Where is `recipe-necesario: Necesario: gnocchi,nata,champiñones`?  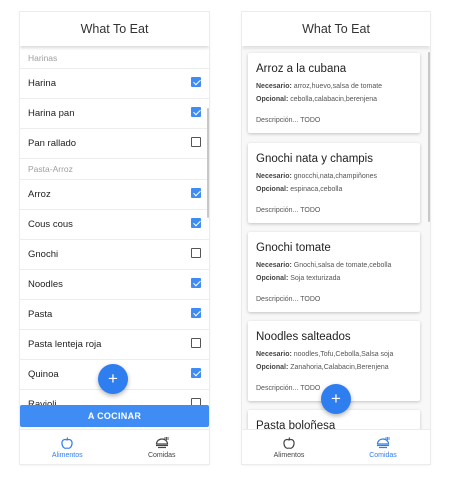 recipe-necesario: Necesario: gnocchi,nata,champiñones is located at coordinates (316, 176).